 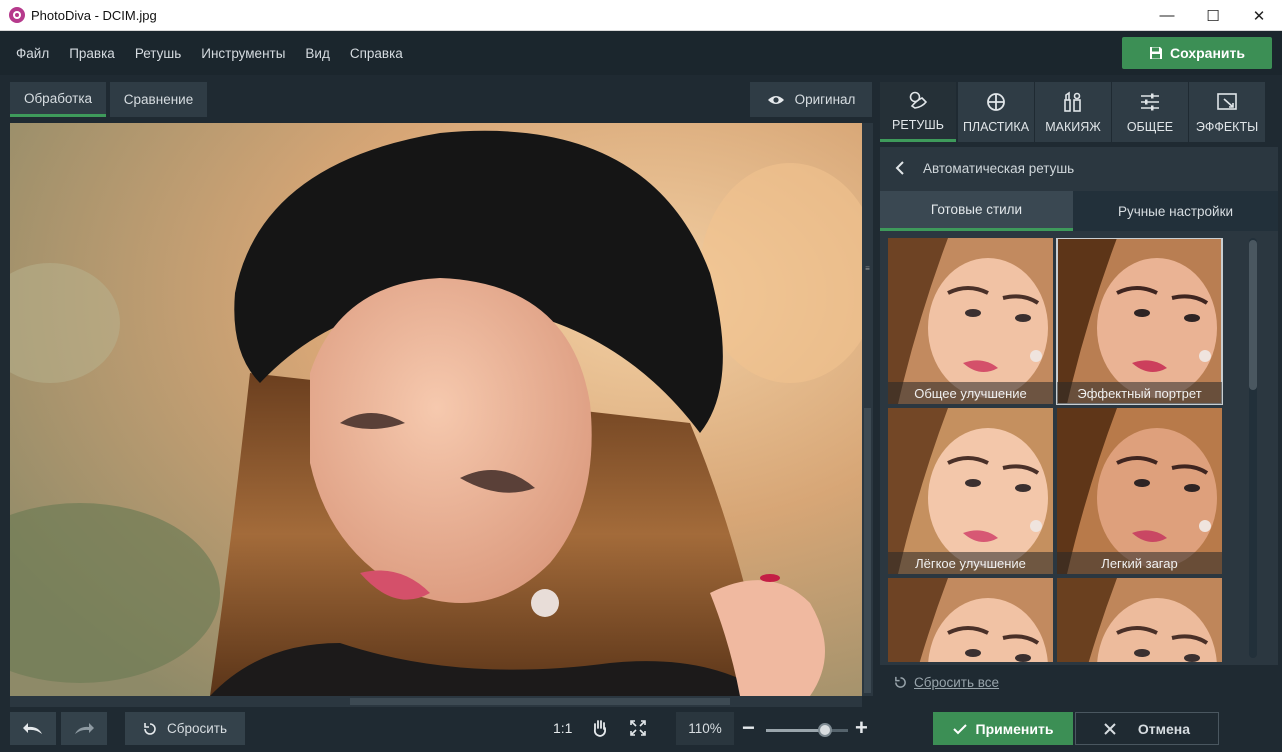 What do you see at coordinates (1072, 101) in the screenshot?
I see `makeup-icon` at bounding box center [1072, 101].